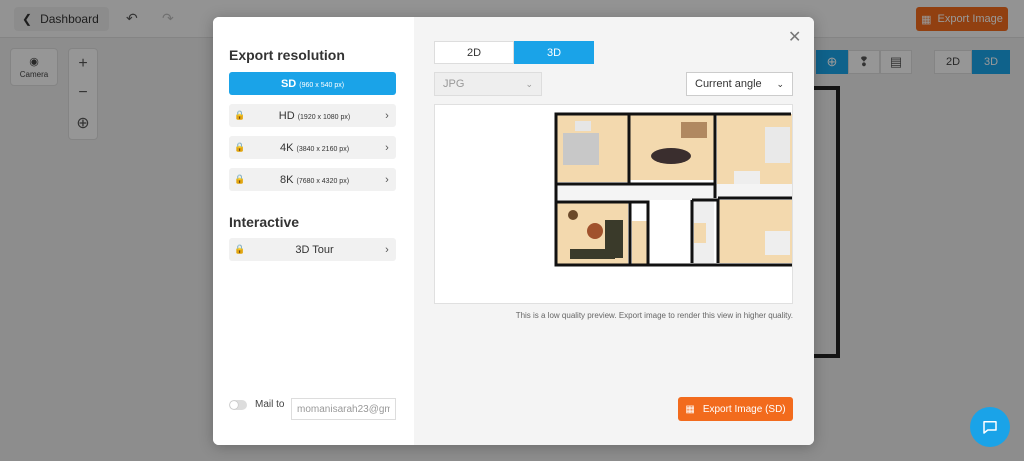  I want to click on tab-2d: 2D, so click(474, 52).